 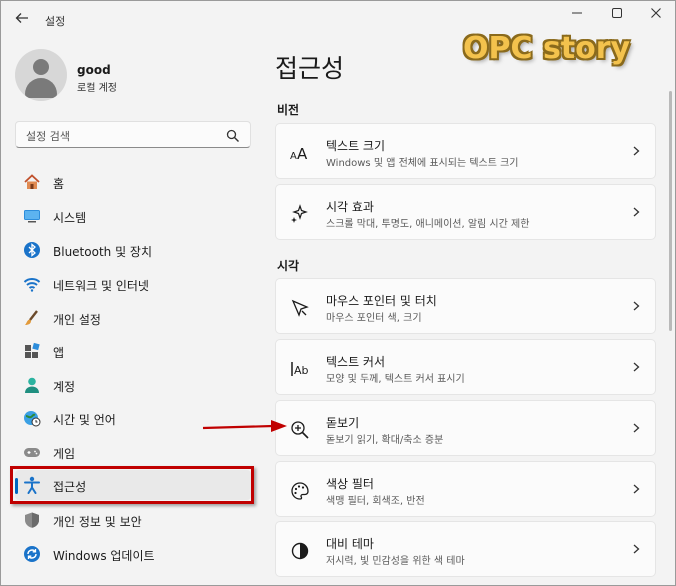 I want to click on sidebar-item-privacy: 개인 정보 및 보안, so click(x=133, y=520).